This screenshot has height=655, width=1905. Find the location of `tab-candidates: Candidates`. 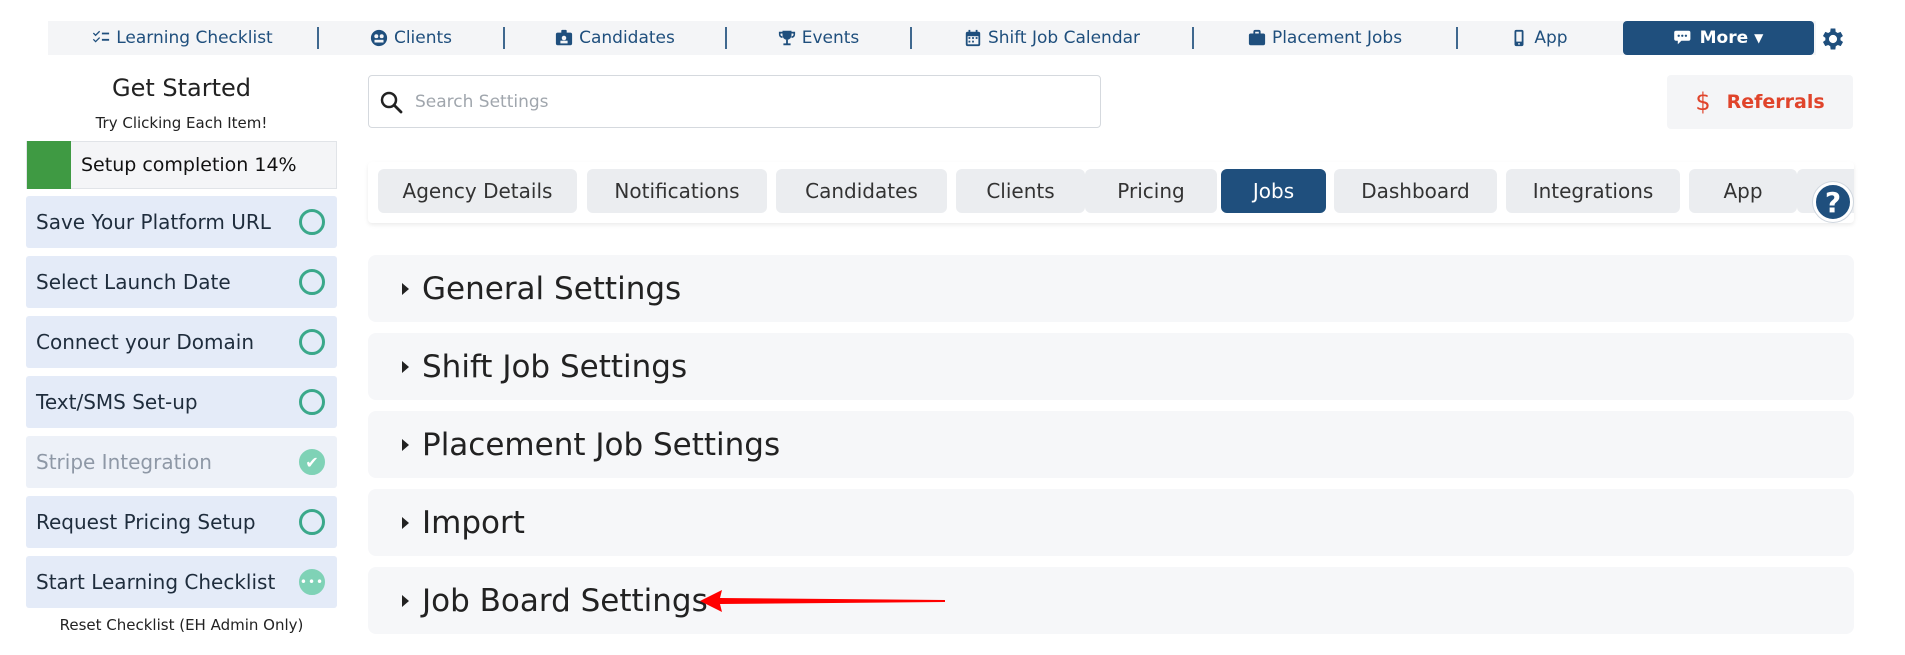

tab-candidates: Candidates is located at coordinates (861, 191).